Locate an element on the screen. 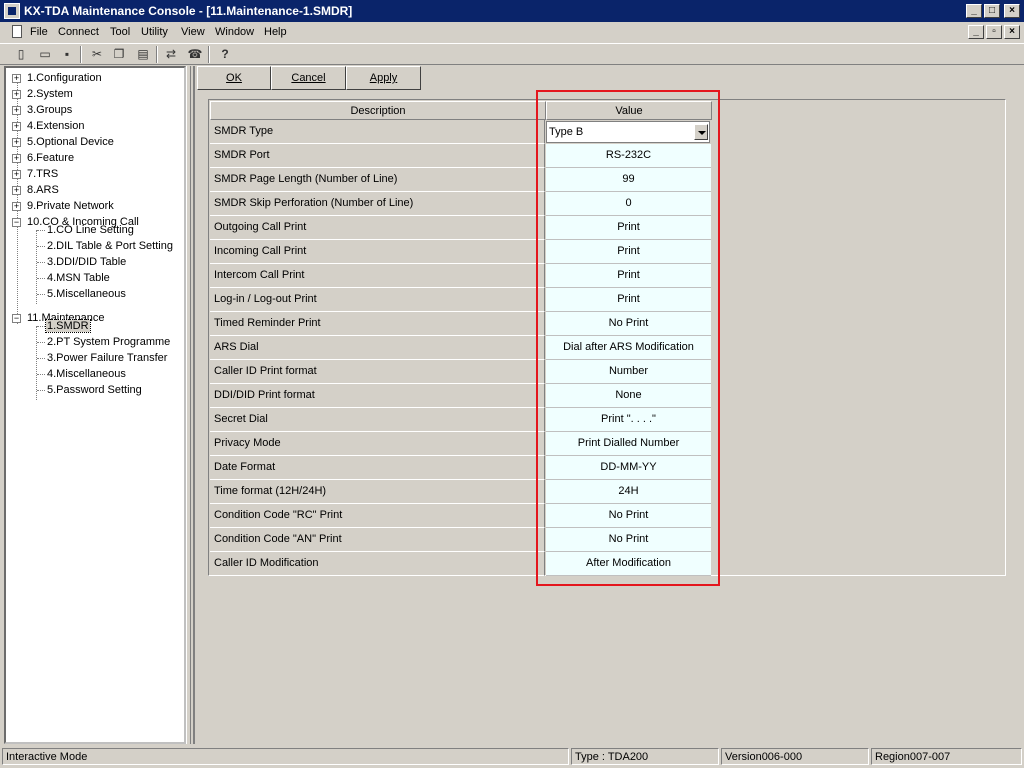 The height and width of the screenshot is (768, 1024). tree-item-trs: +7.TRS is located at coordinates (35, 174).